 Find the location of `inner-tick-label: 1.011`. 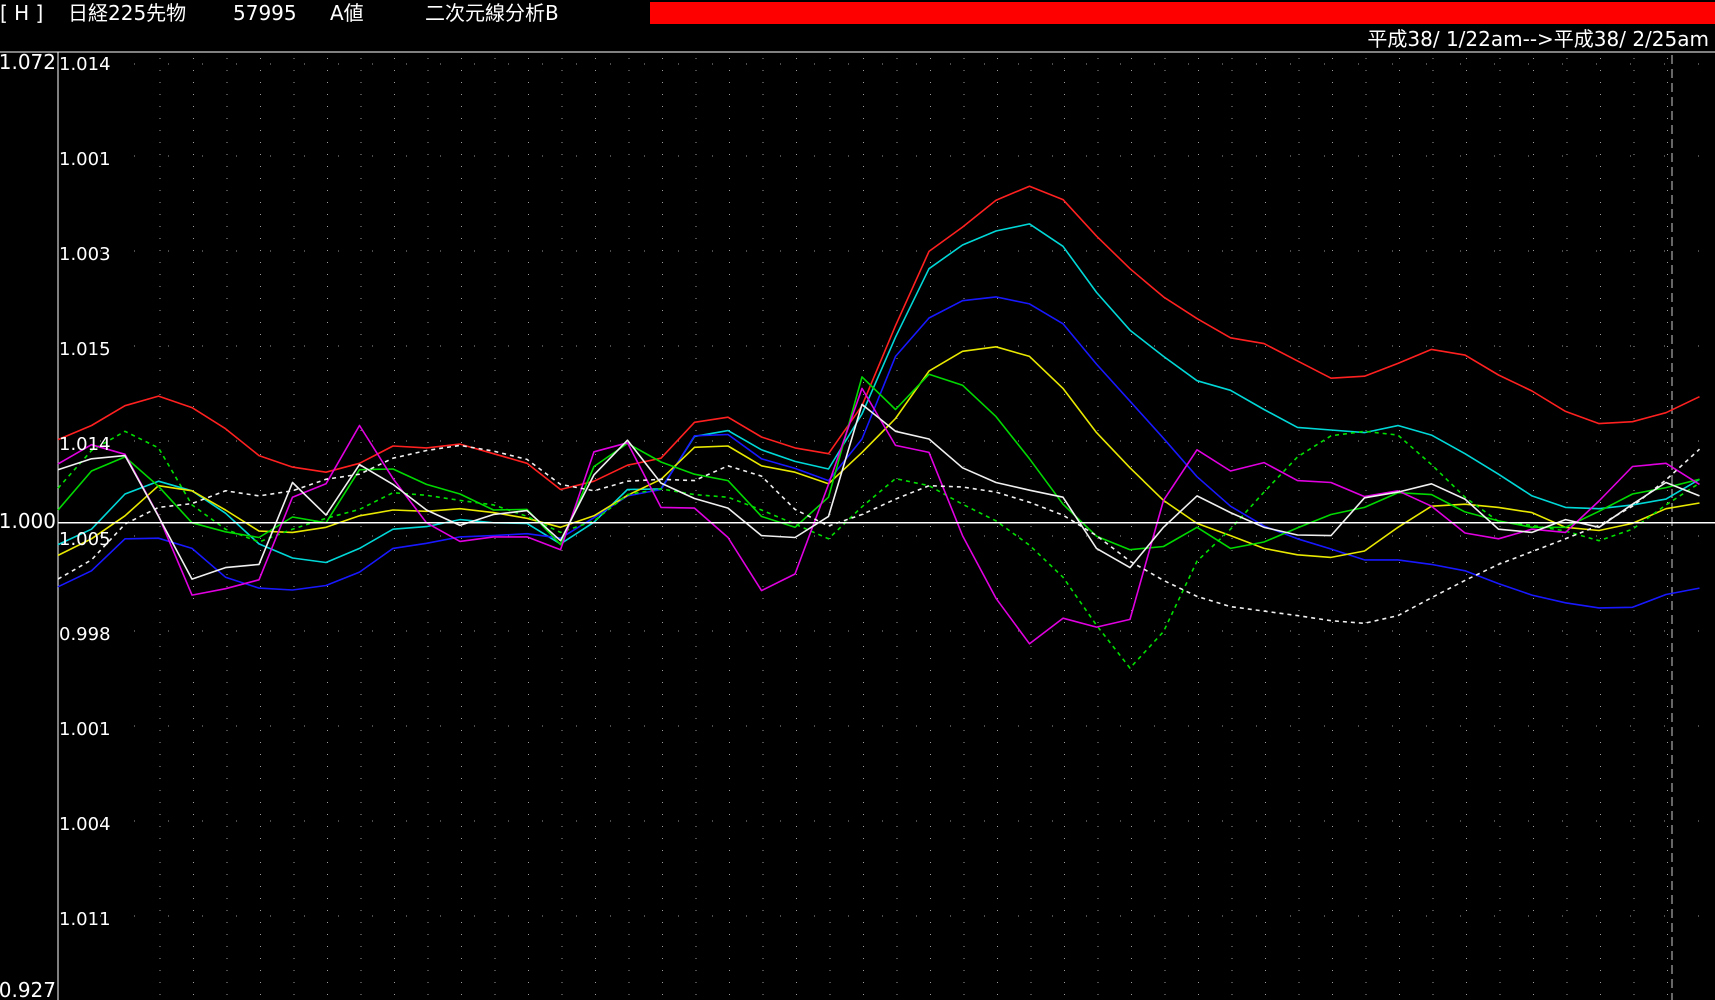

inner-tick-label: 1.011 is located at coordinates (85, 919).